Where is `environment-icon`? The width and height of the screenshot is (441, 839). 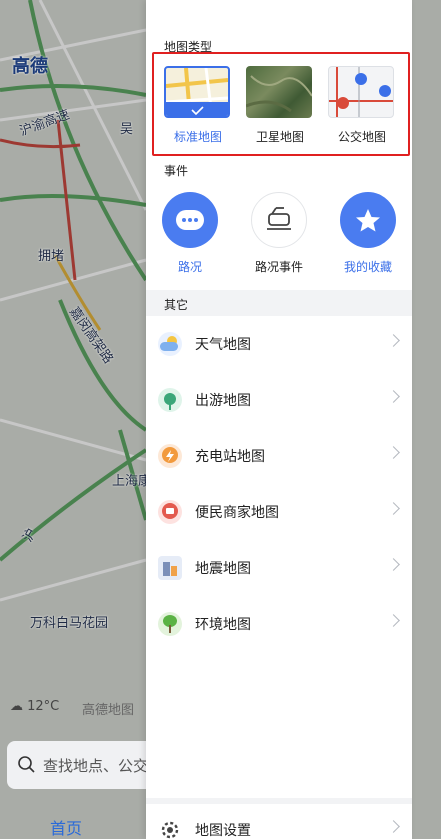 environment-icon is located at coordinates (170, 624).